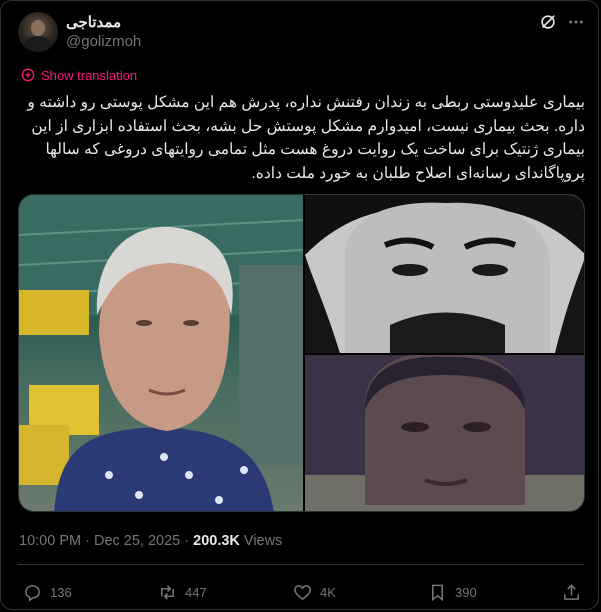  What do you see at coordinates (89, 75) in the screenshot?
I see `show-translation-label: Show translation` at bounding box center [89, 75].